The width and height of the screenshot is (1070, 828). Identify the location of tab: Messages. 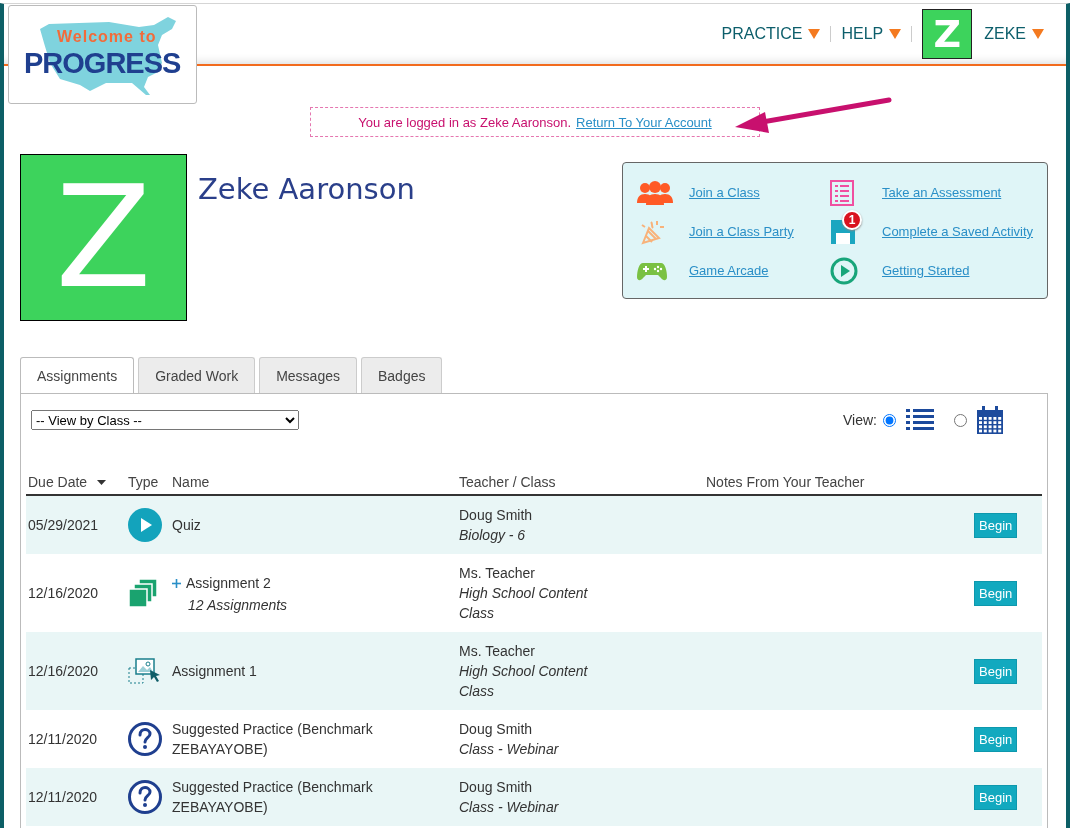
(308, 375).